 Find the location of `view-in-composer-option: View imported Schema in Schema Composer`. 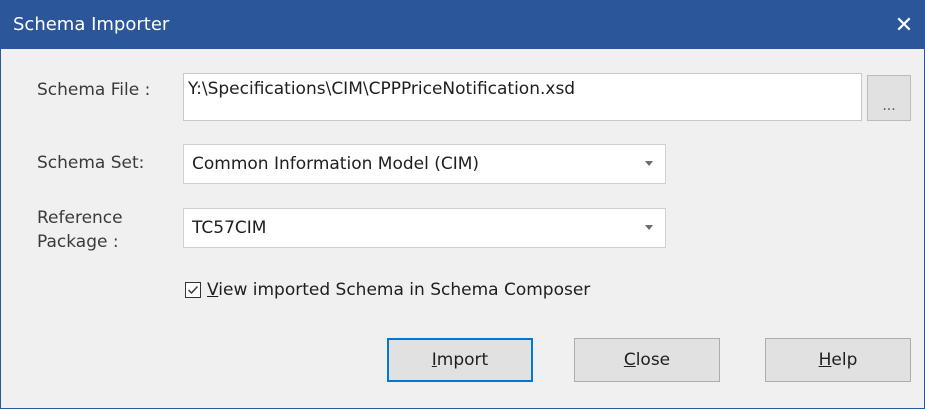

view-in-composer-option: View imported Schema in Schema Composer is located at coordinates (387, 290).